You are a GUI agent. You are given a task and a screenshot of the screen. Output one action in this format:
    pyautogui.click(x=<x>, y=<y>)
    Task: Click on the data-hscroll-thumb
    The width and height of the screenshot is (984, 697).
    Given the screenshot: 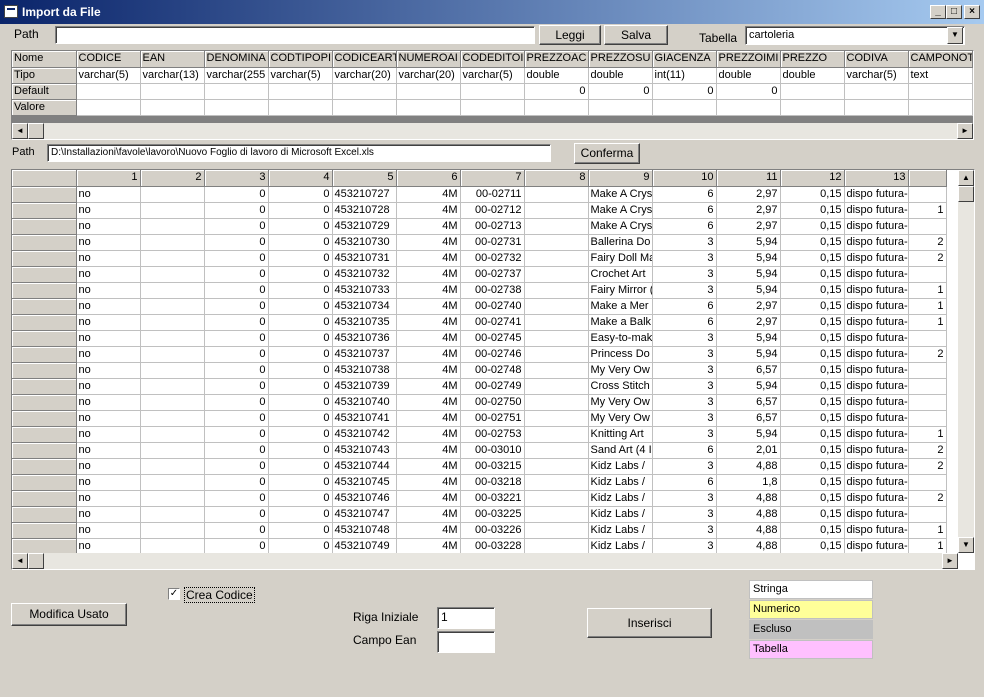 What is the action you would take?
    pyautogui.click(x=36, y=561)
    